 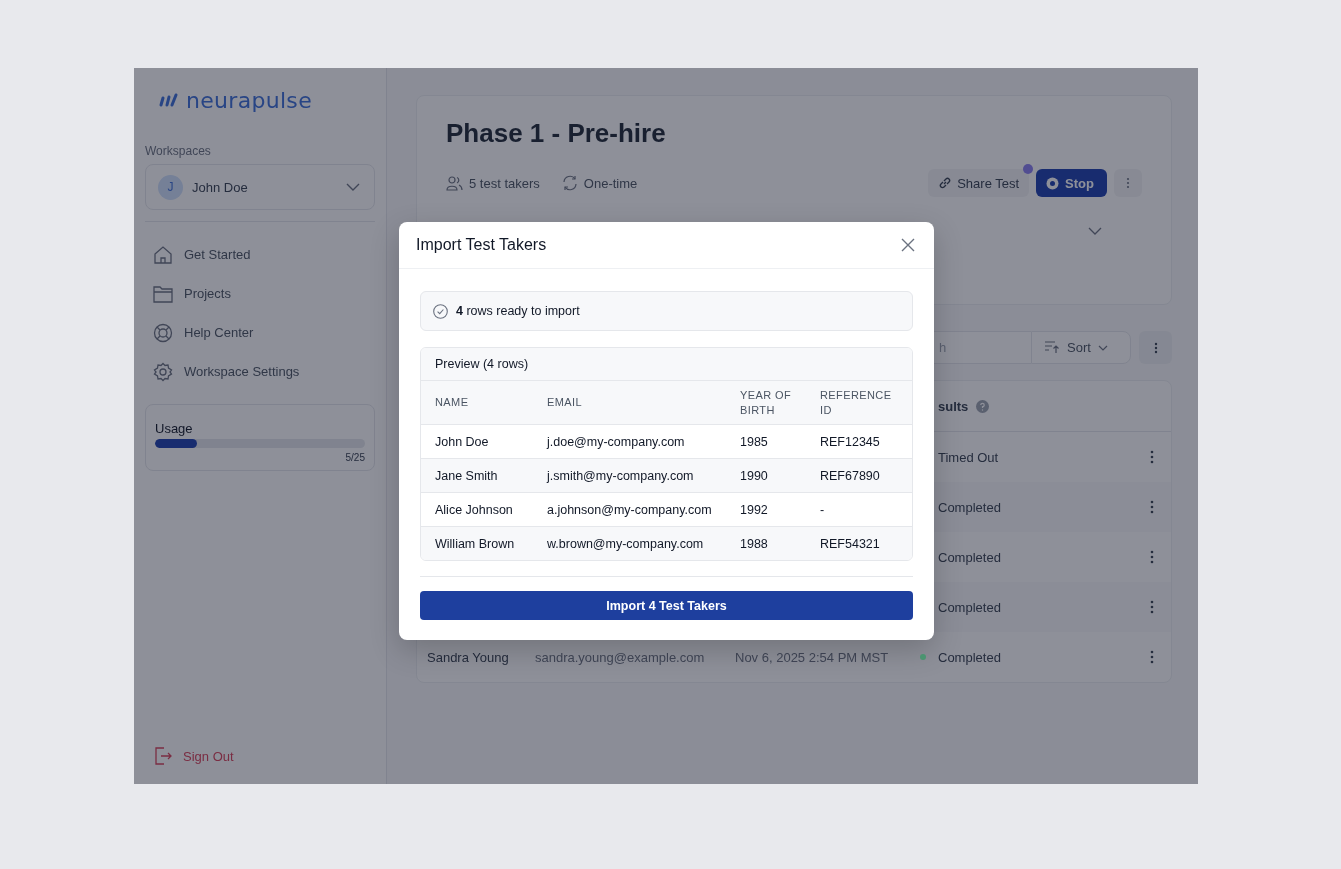 What do you see at coordinates (630, 509) in the screenshot?
I see `table-cell-text: a.johnson@my-company.com` at bounding box center [630, 509].